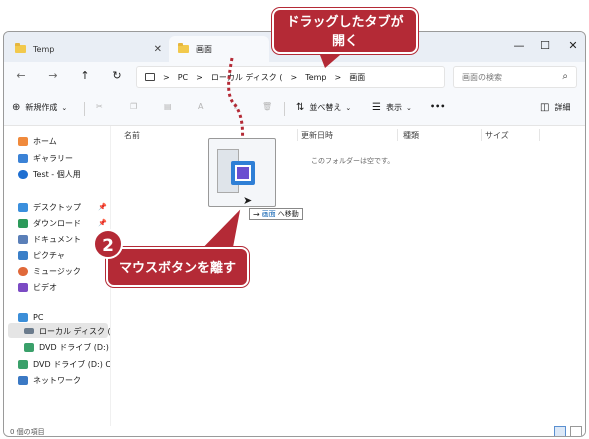 This screenshot has width=589, height=439. Describe the element at coordinates (108, 244) in the screenshot. I see `step-number-badge: 2` at that location.